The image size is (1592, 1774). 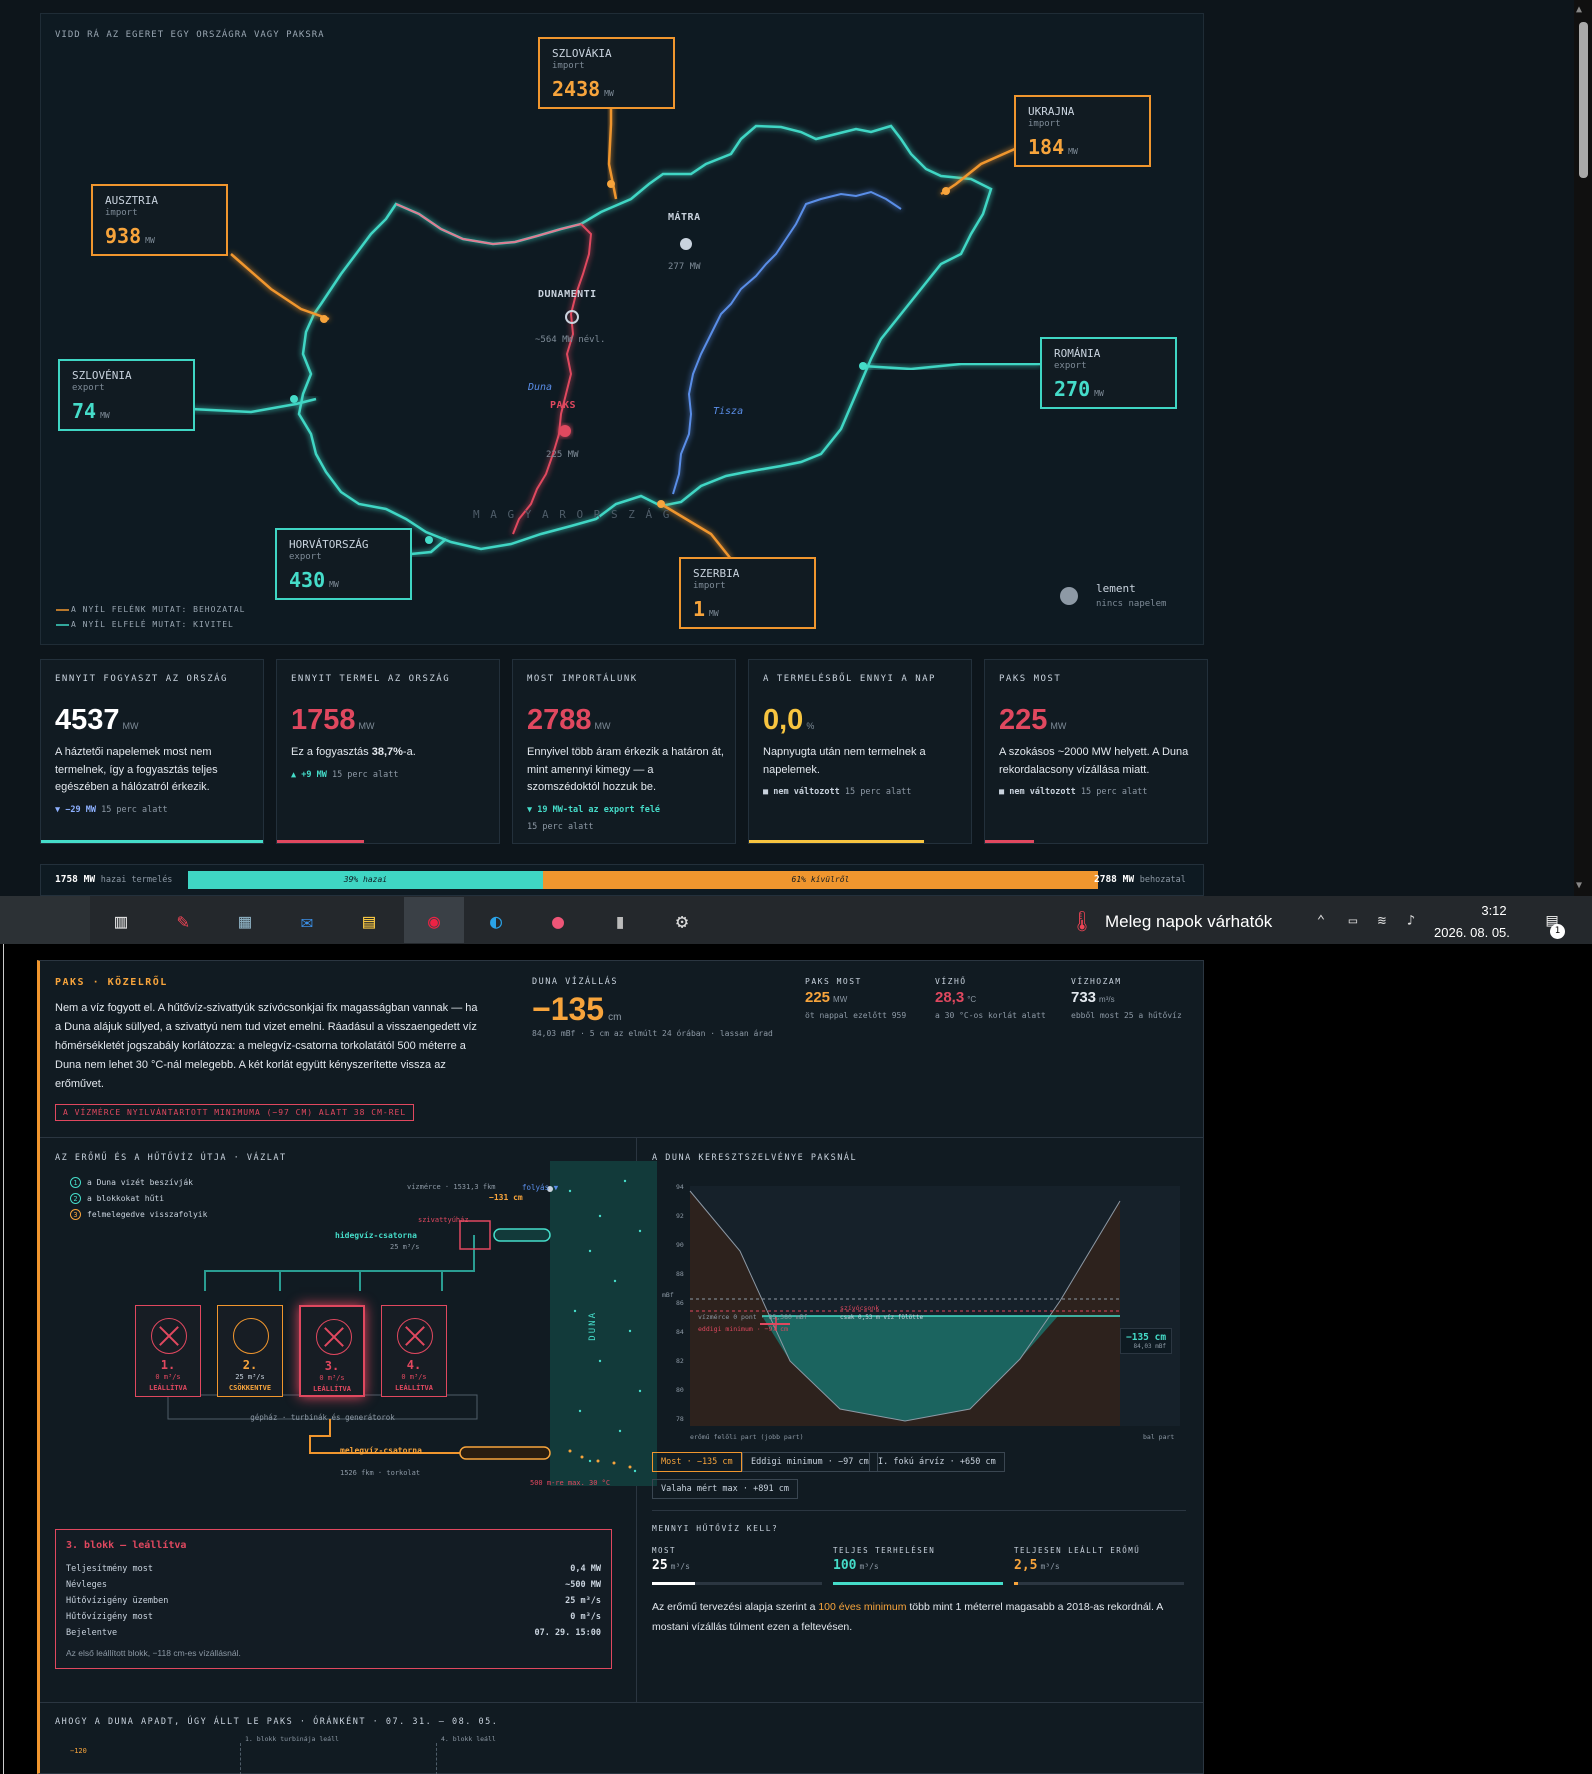 I want to click on y-tick: 80, so click(x=680, y=1390).